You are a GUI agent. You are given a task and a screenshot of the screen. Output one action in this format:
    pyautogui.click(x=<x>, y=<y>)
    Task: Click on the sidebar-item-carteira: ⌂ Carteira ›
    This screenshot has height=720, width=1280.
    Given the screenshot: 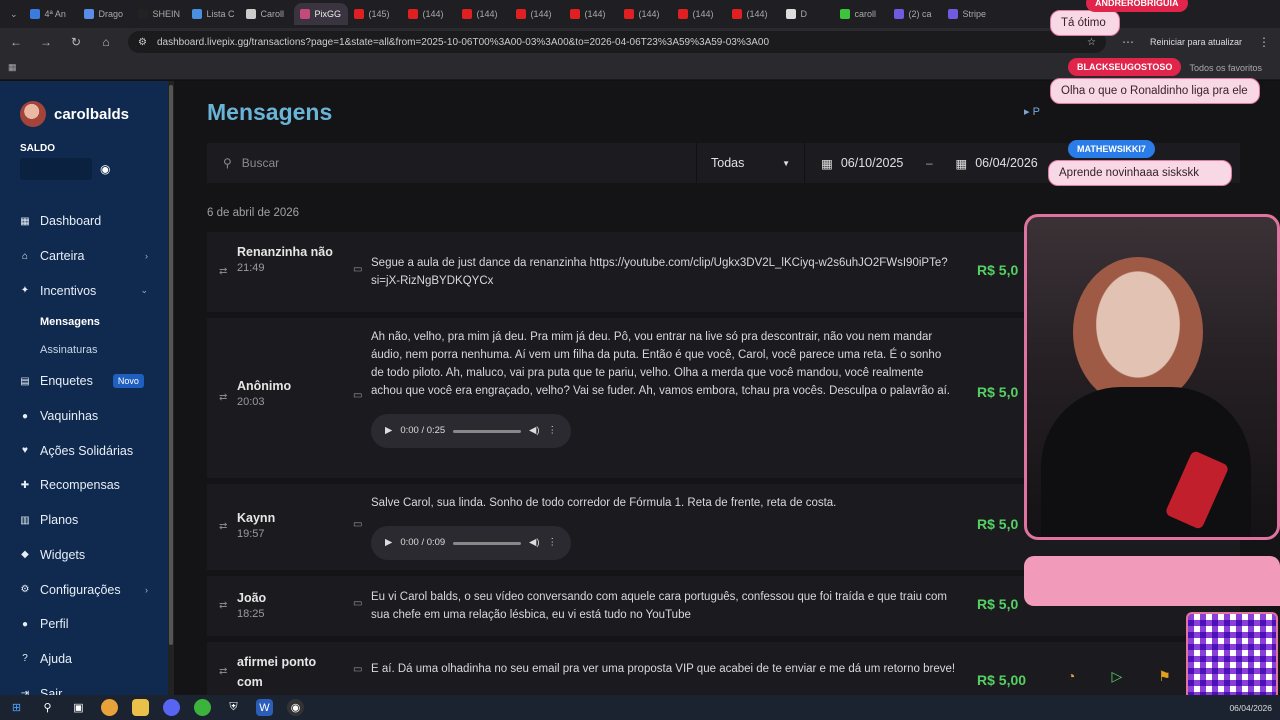 What is the action you would take?
    pyautogui.click(x=84, y=256)
    